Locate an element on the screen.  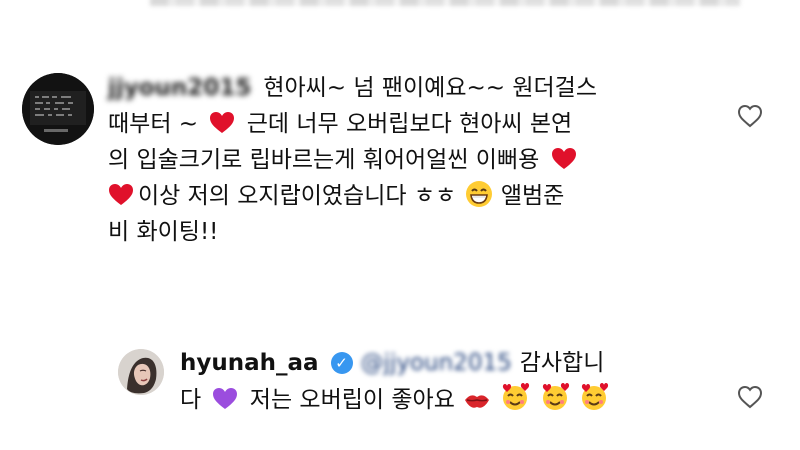
comment-line-2-end: 근데 너무 오버립보다 현아씨 본연 is located at coordinates (409, 124).